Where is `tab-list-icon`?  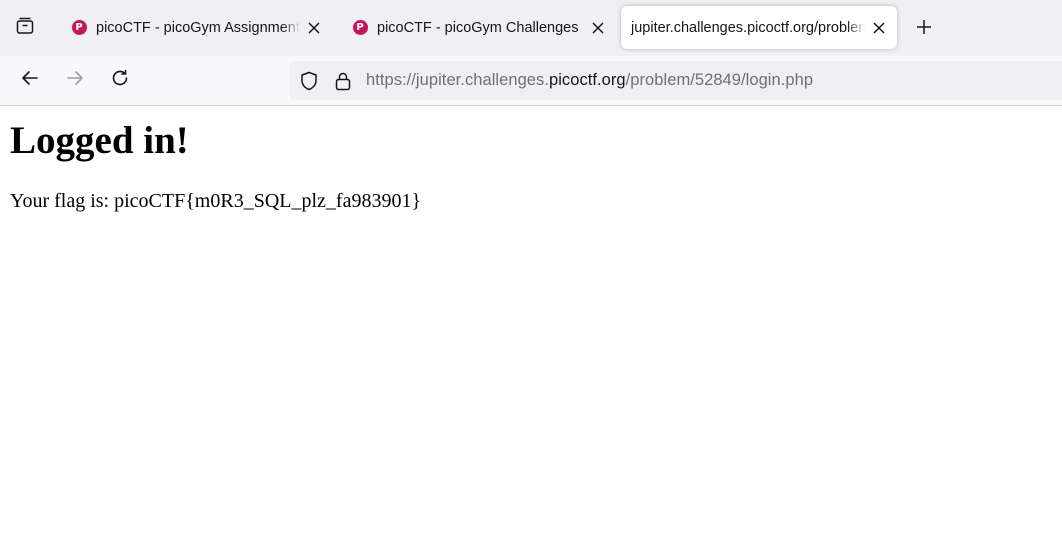
tab-list-icon is located at coordinates (25, 28).